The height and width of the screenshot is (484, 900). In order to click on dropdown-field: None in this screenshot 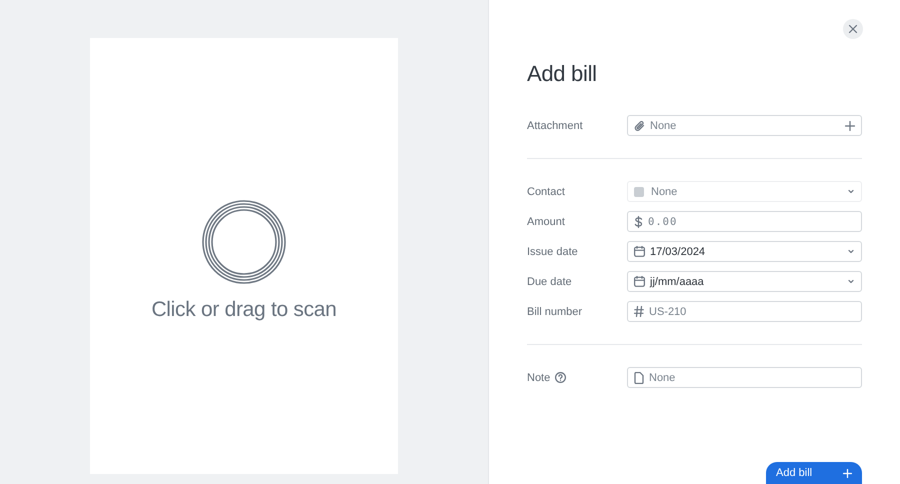, I will do `click(744, 191)`.